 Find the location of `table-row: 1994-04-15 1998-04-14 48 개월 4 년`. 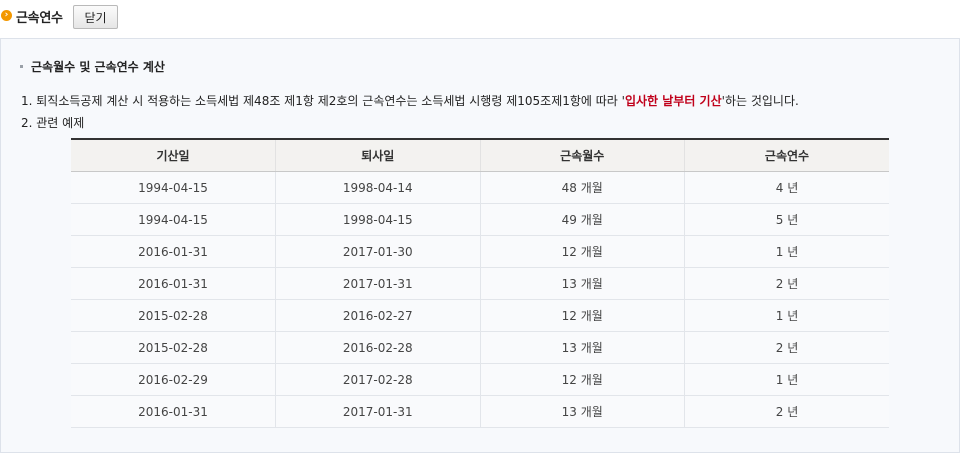

table-row: 1994-04-15 1998-04-14 48 개월 4 년 is located at coordinates (480, 187).